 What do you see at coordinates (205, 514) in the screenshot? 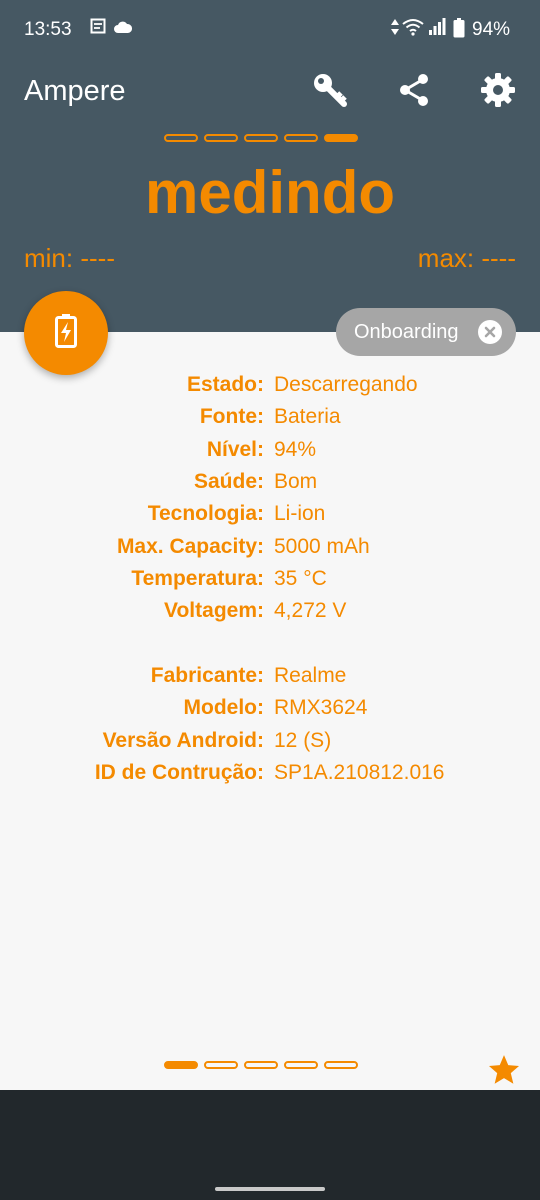
I see `info-key: Tecnologia:` at bounding box center [205, 514].